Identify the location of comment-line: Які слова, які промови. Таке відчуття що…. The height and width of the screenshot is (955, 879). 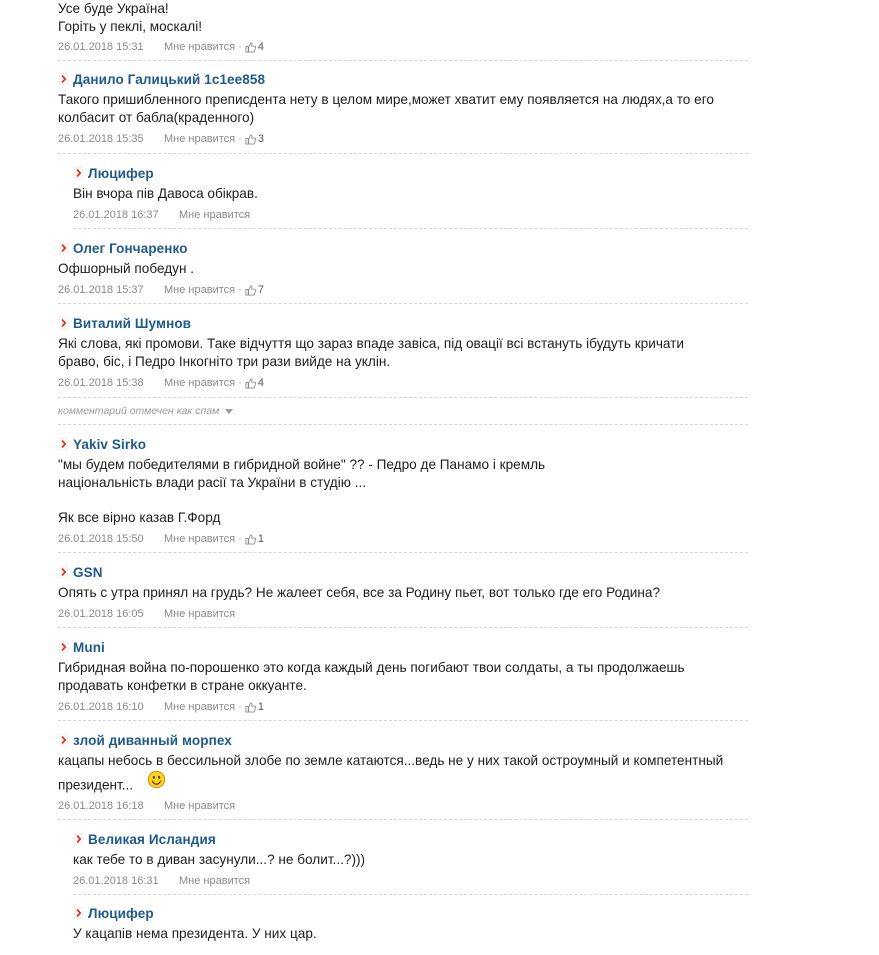
(371, 343).